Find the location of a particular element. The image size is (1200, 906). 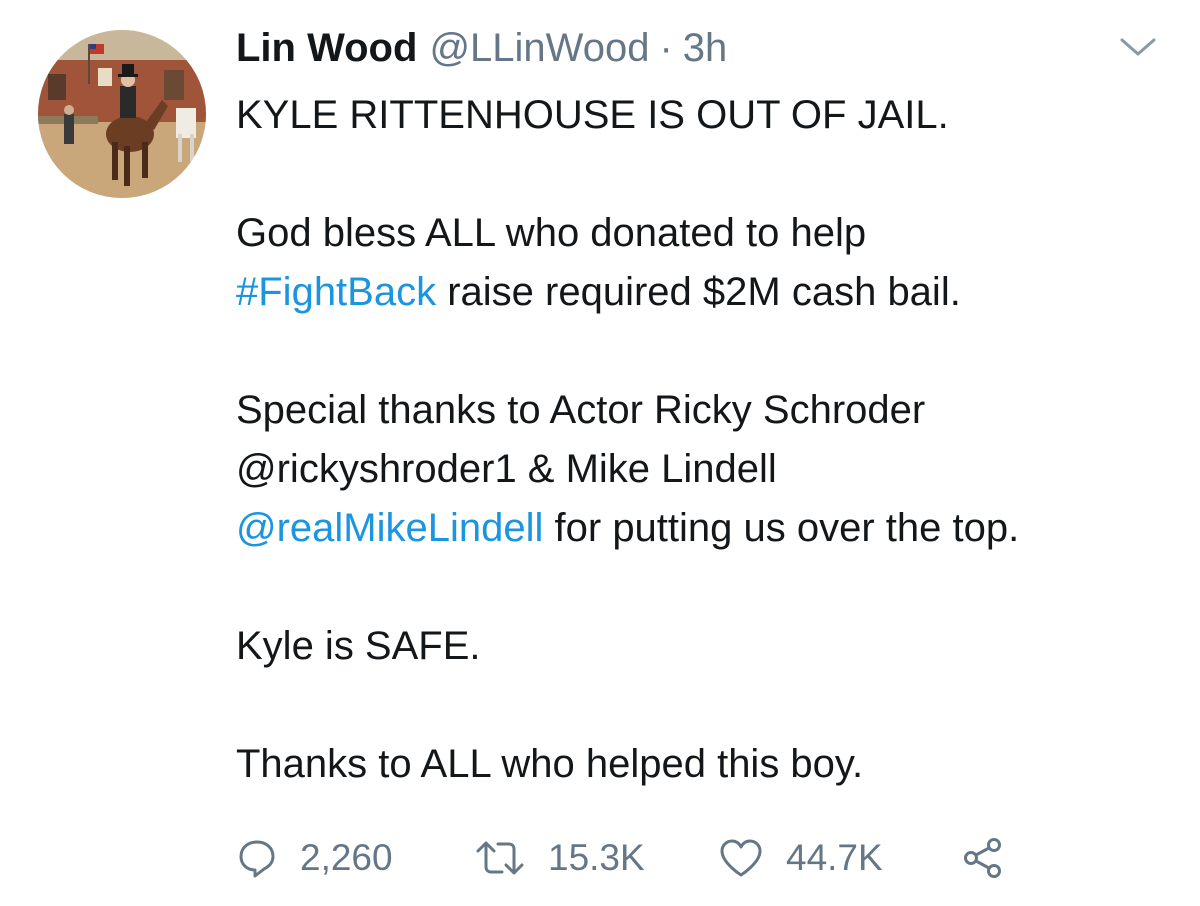

share-icon is located at coordinates (982, 858).